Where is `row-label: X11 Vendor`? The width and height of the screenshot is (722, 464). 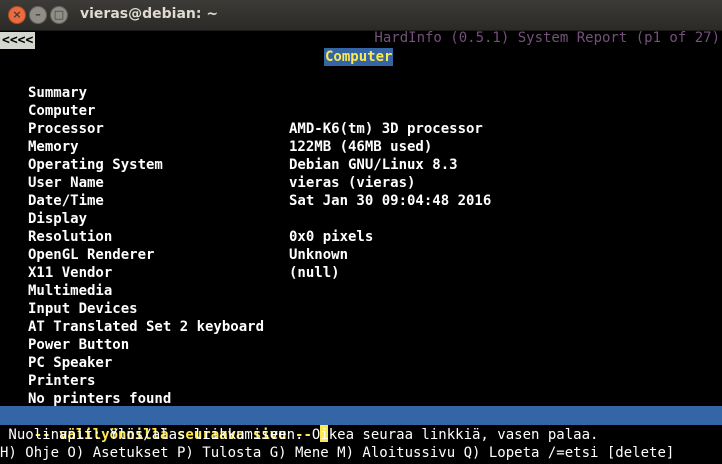 row-label: X11 Vendor is located at coordinates (70, 273).